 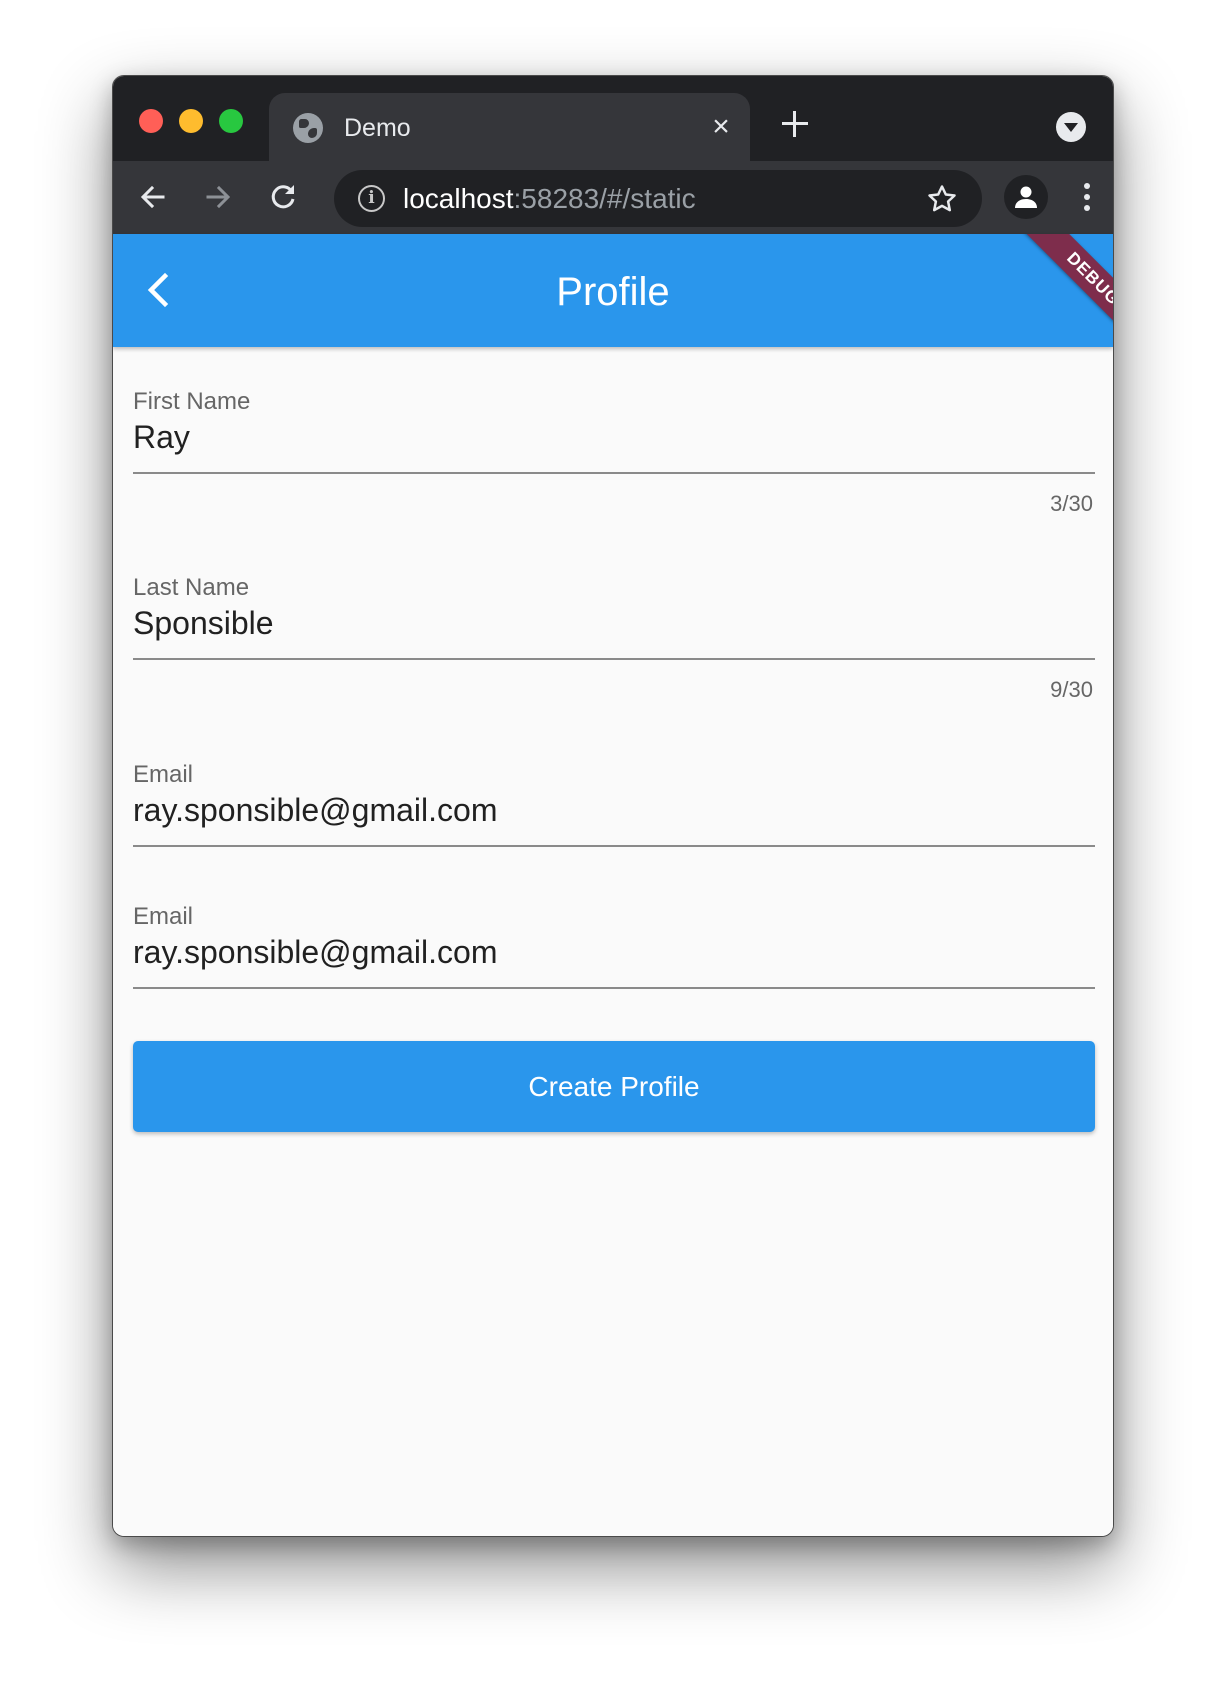 I want to click on field-label: Last Name, so click(x=191, y=587).